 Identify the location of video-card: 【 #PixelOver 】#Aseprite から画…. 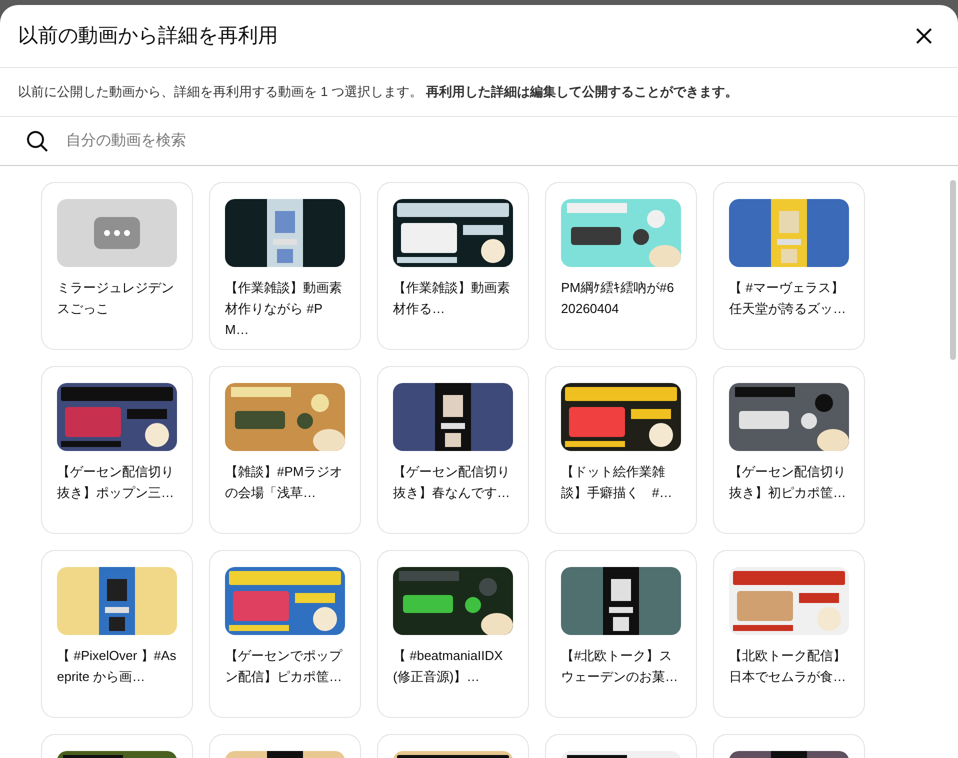
(117, 634).